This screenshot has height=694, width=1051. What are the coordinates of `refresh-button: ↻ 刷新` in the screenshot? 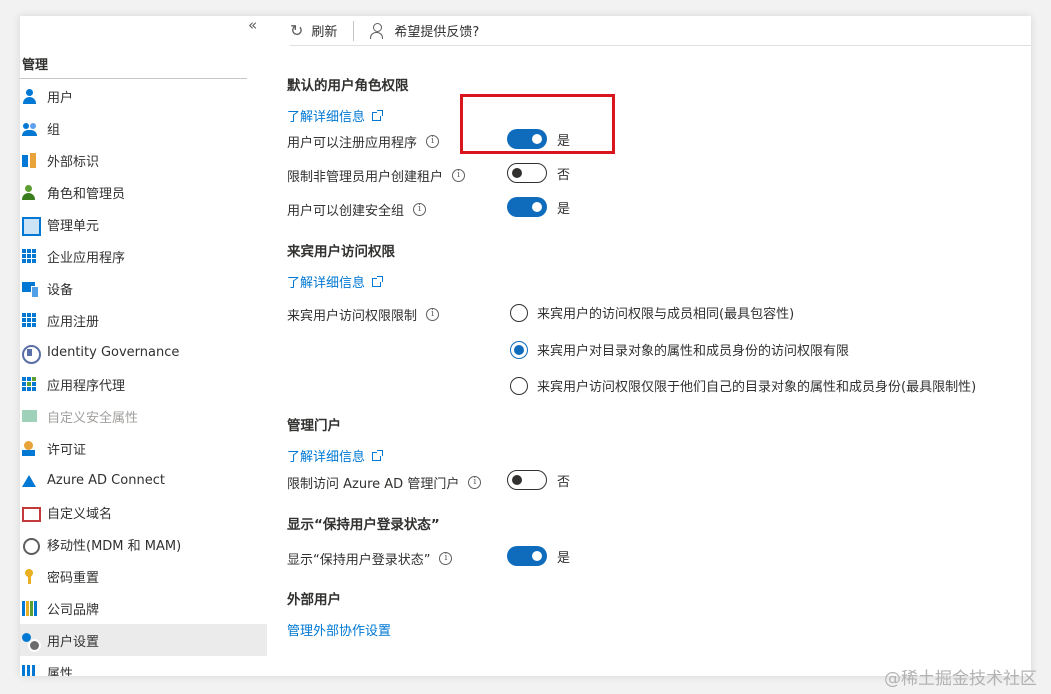 It's located at (313, 30).